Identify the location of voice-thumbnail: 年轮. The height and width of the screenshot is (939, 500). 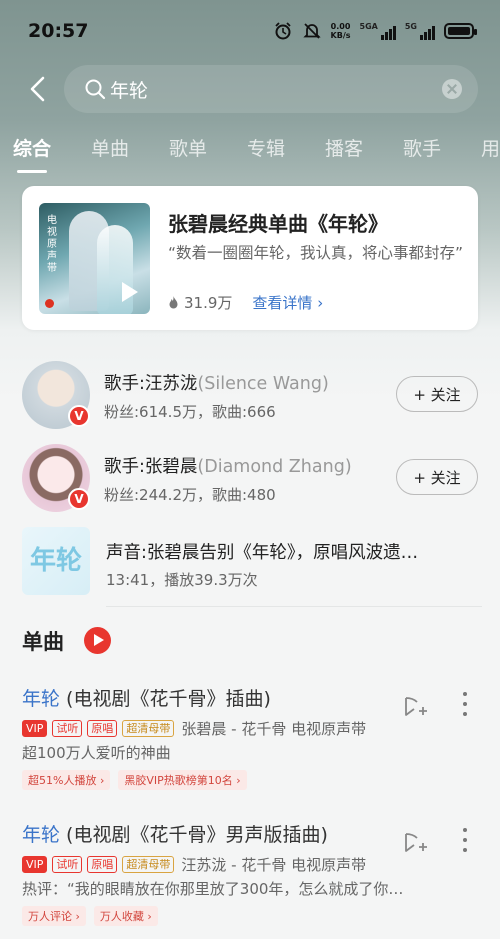
(56, 561).